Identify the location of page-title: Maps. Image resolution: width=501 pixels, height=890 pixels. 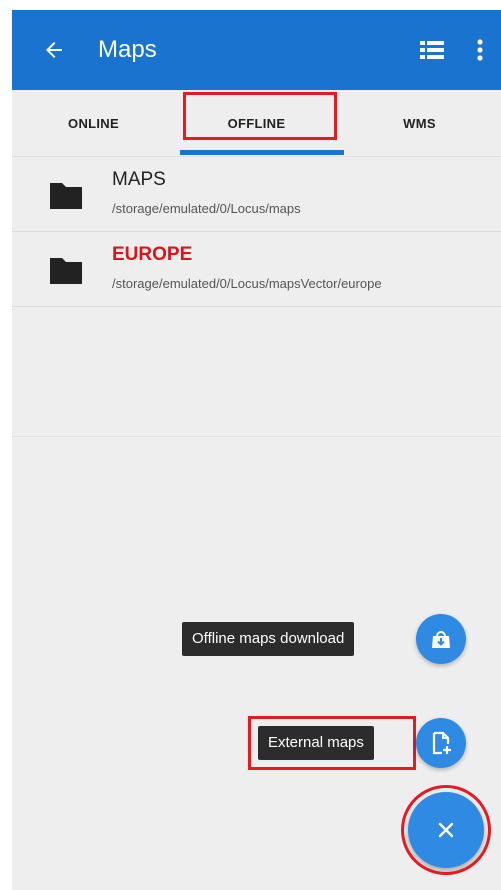
(127, 49).